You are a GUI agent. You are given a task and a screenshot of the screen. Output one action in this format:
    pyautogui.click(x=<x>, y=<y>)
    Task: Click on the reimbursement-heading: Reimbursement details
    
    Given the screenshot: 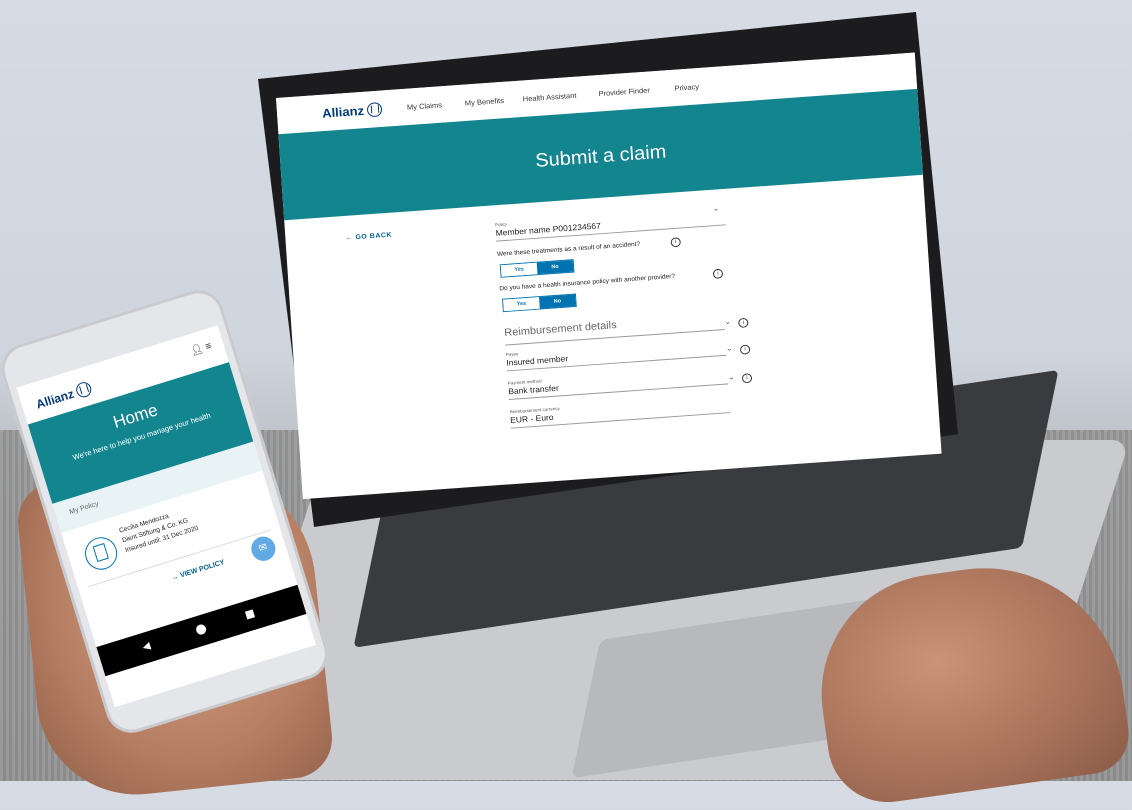 What is the action you would take?
    pyautogui.click(x=560, y=329)
    